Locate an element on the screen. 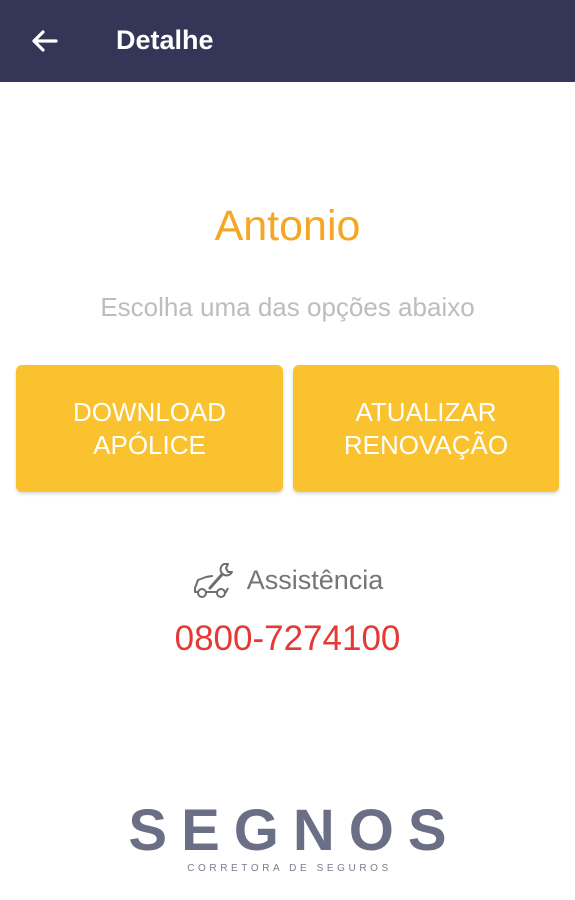  assistance-phone-link: 0800-7274100 is located at coordinates (287, 639).